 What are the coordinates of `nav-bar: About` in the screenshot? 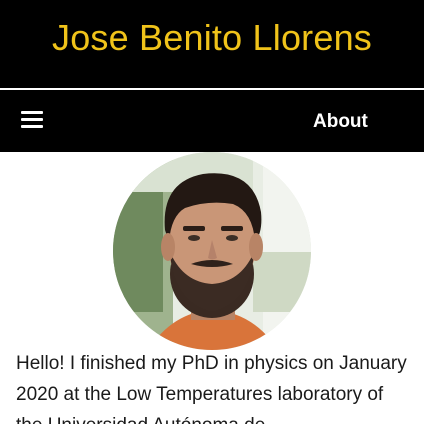 It's located at (212, 121).